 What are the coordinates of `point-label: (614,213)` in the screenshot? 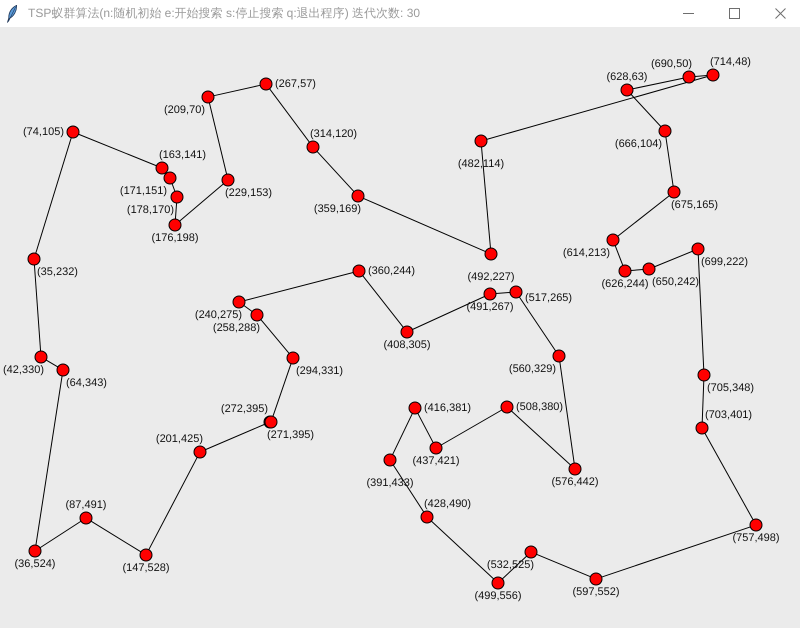 It's located at (586, 253).